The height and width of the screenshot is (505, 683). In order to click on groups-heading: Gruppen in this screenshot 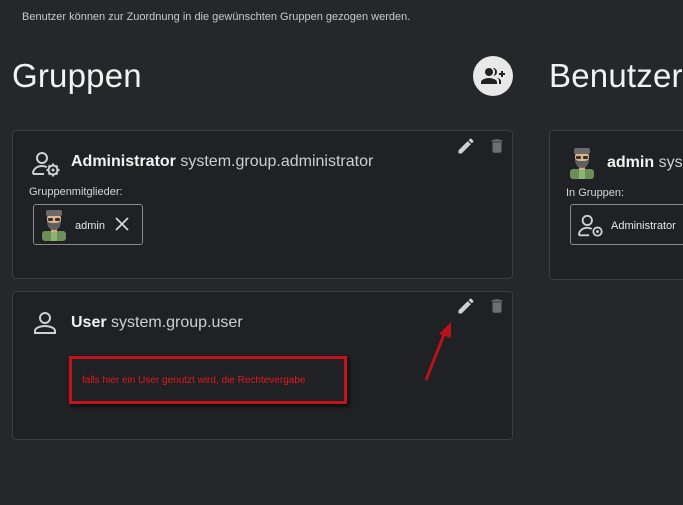, I will do `click(77, 75)`.